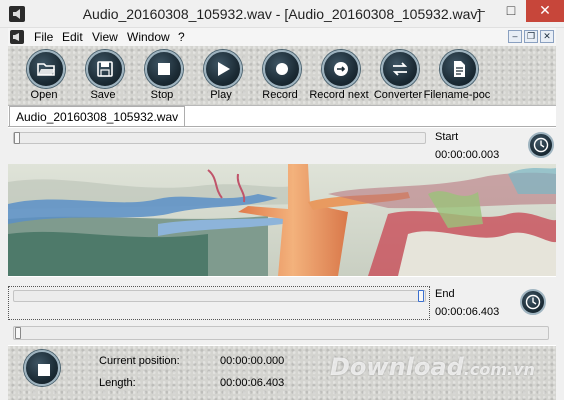  What do you see at coordinates (280, 77) in the screenshot?
I see `record-button: Record` at bounding box center [280, 77].